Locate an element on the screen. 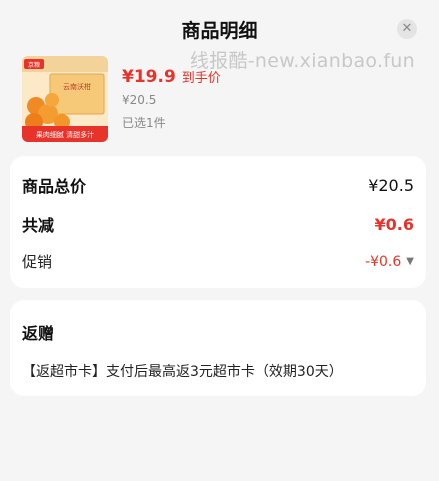  price-row: ¥19.9 到手价 is located at coordinates (171, 77).